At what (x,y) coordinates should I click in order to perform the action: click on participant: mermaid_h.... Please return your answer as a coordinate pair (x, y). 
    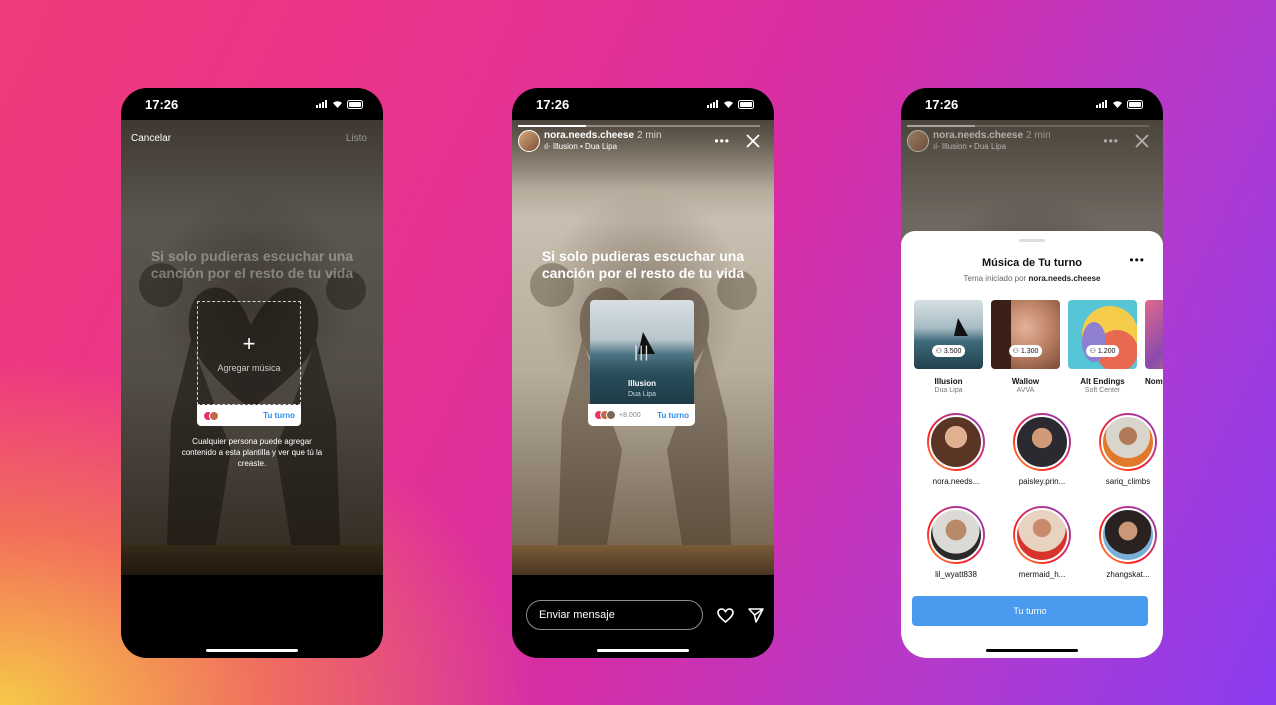
    Looking at the image, I should click on (1042, 542).